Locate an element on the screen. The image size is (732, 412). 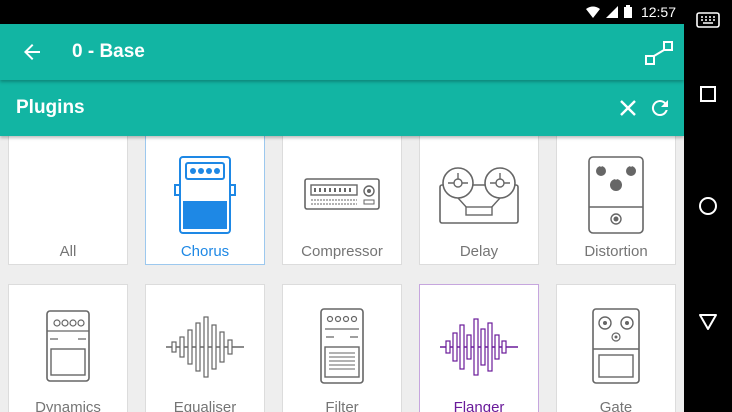
routing-icon is located at coordinates (659, 53).